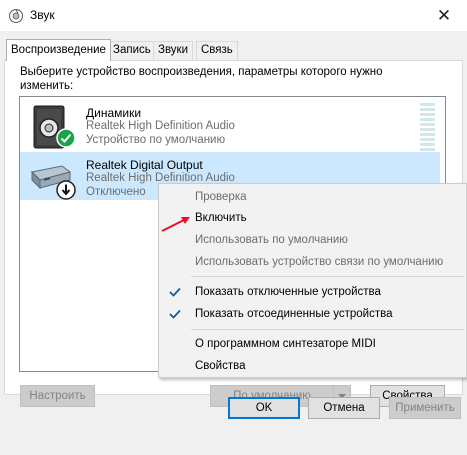 The width and height of the screenshot is (467, 455). Describe the element at coordinates (220, 366) in the screenshot. I see `menu-item-properties: Свойства` at that location.